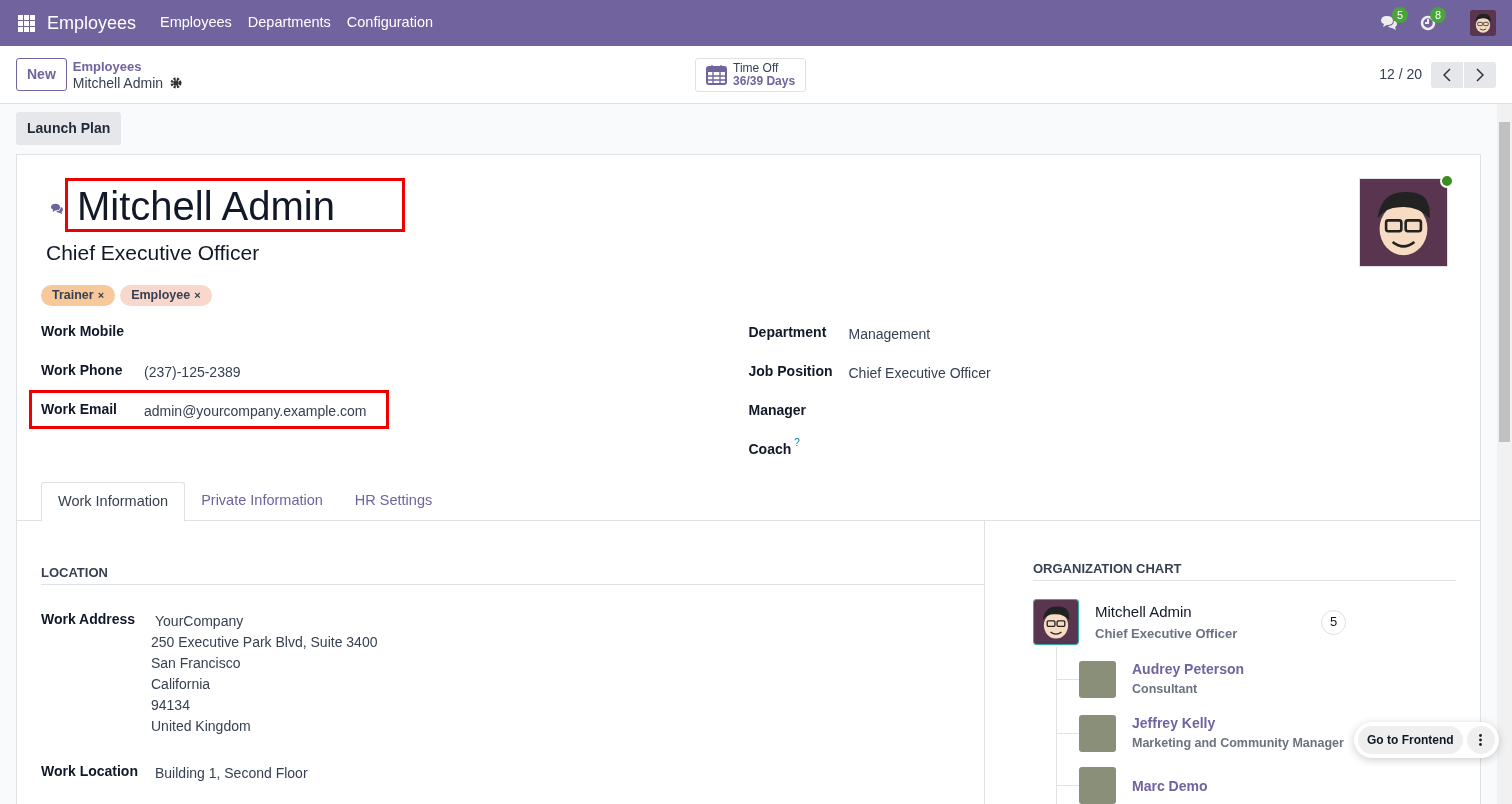 This screenshot has height=804, width=1512. Describe the element at coordinates (113, 501) in the screenshot. I see `notebook-tab: Work Information` at that location.